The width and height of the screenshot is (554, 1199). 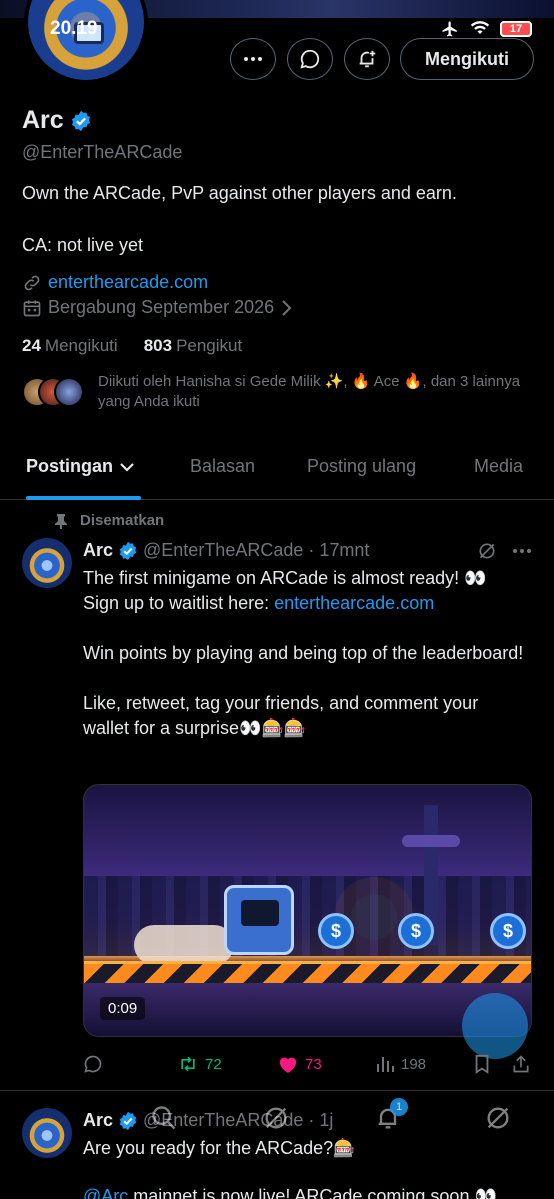 I want to click on more-options-button, so click(x=253, y=59).